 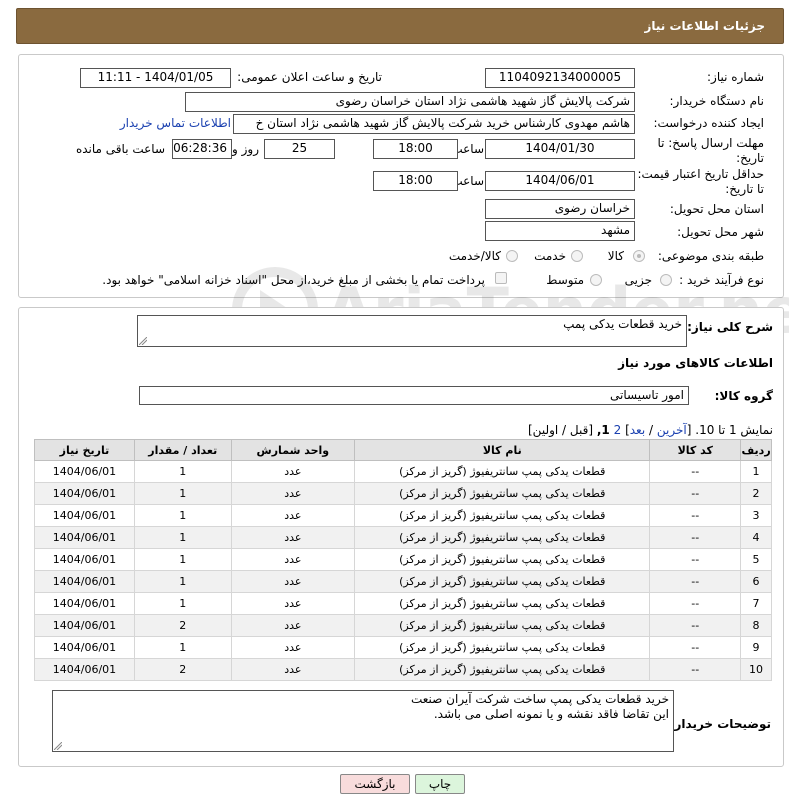 What do you see at coordinates (596, 280) in the screenshot?
I see `process-radio-medium` at bounding box center [596, 280].